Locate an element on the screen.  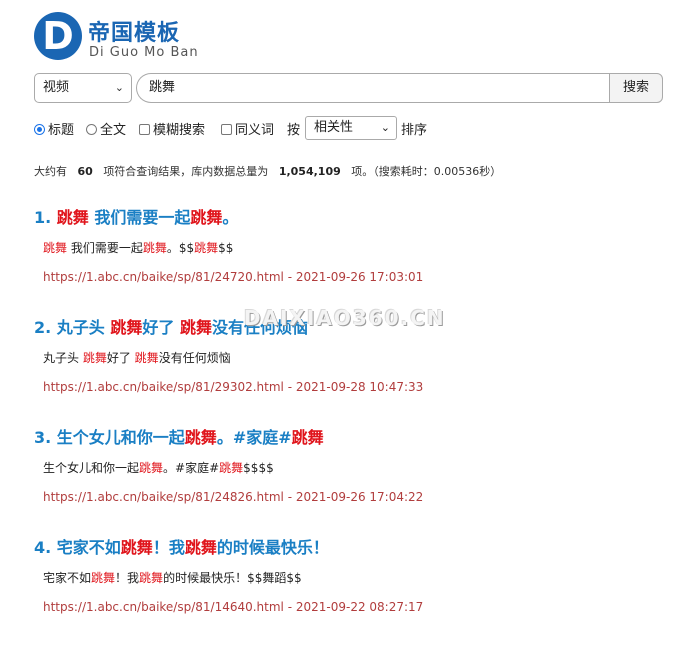
result-snippet: 生个女儿和你一起跳舞。#家庭#跳舞$$$$ is located at coordinates (358, 468).